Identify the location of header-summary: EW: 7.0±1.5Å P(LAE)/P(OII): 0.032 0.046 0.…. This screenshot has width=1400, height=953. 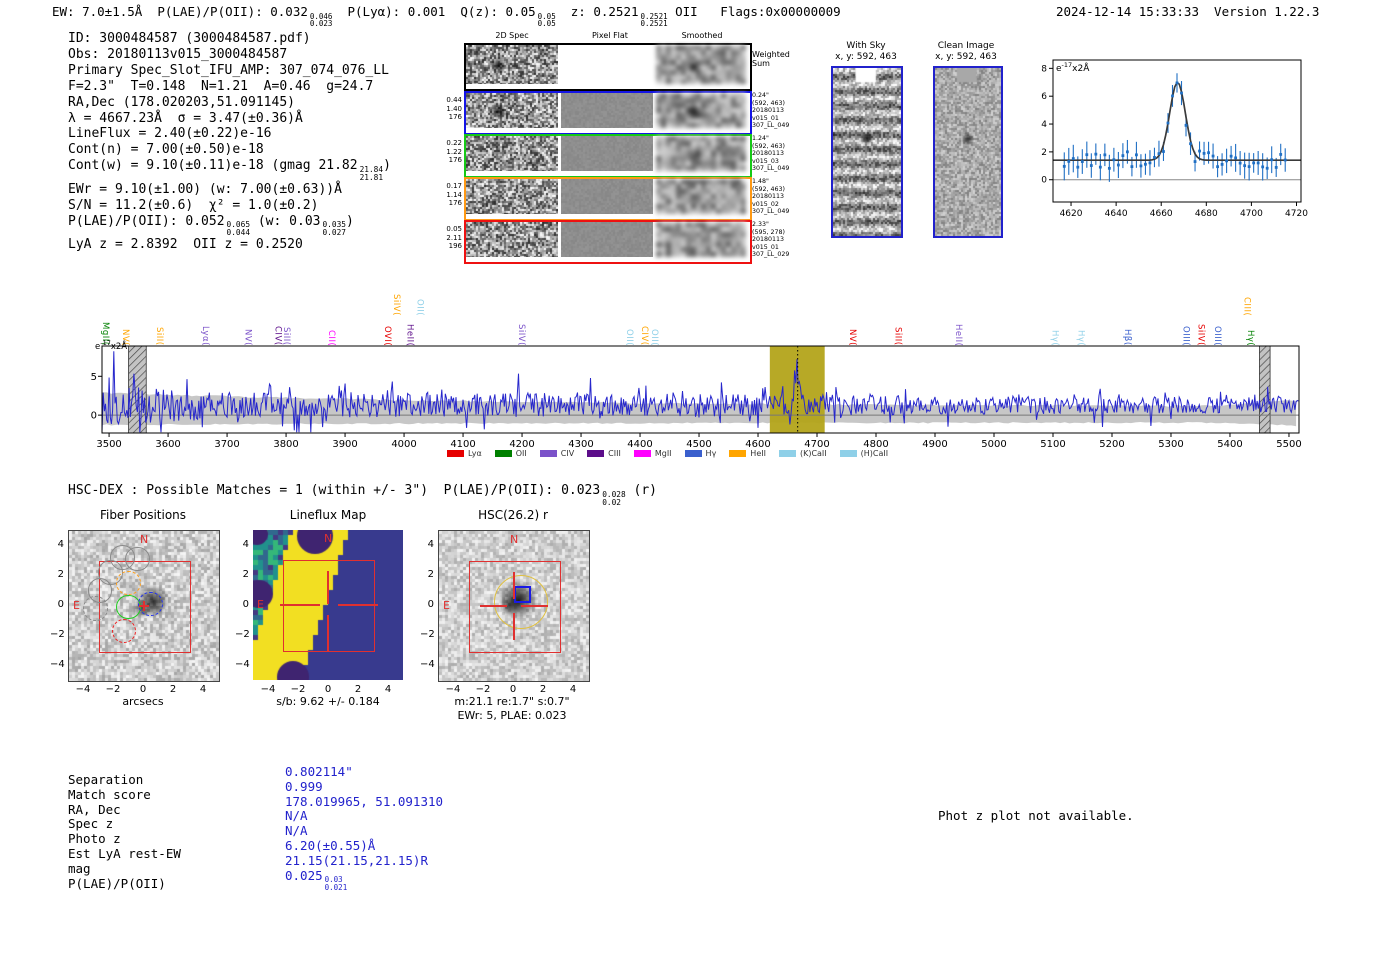
(446, 16).